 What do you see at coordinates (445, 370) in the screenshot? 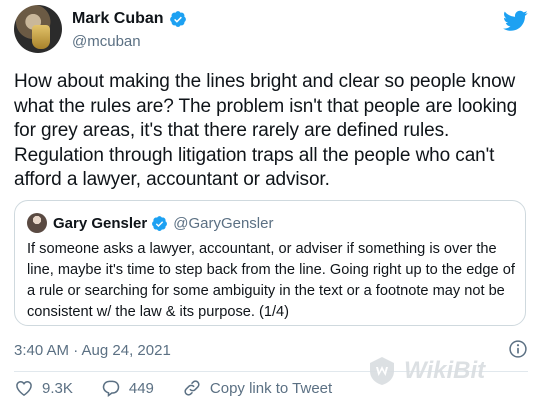
I see `watermark-text: WikiBit` at bounding box center [445, 370].